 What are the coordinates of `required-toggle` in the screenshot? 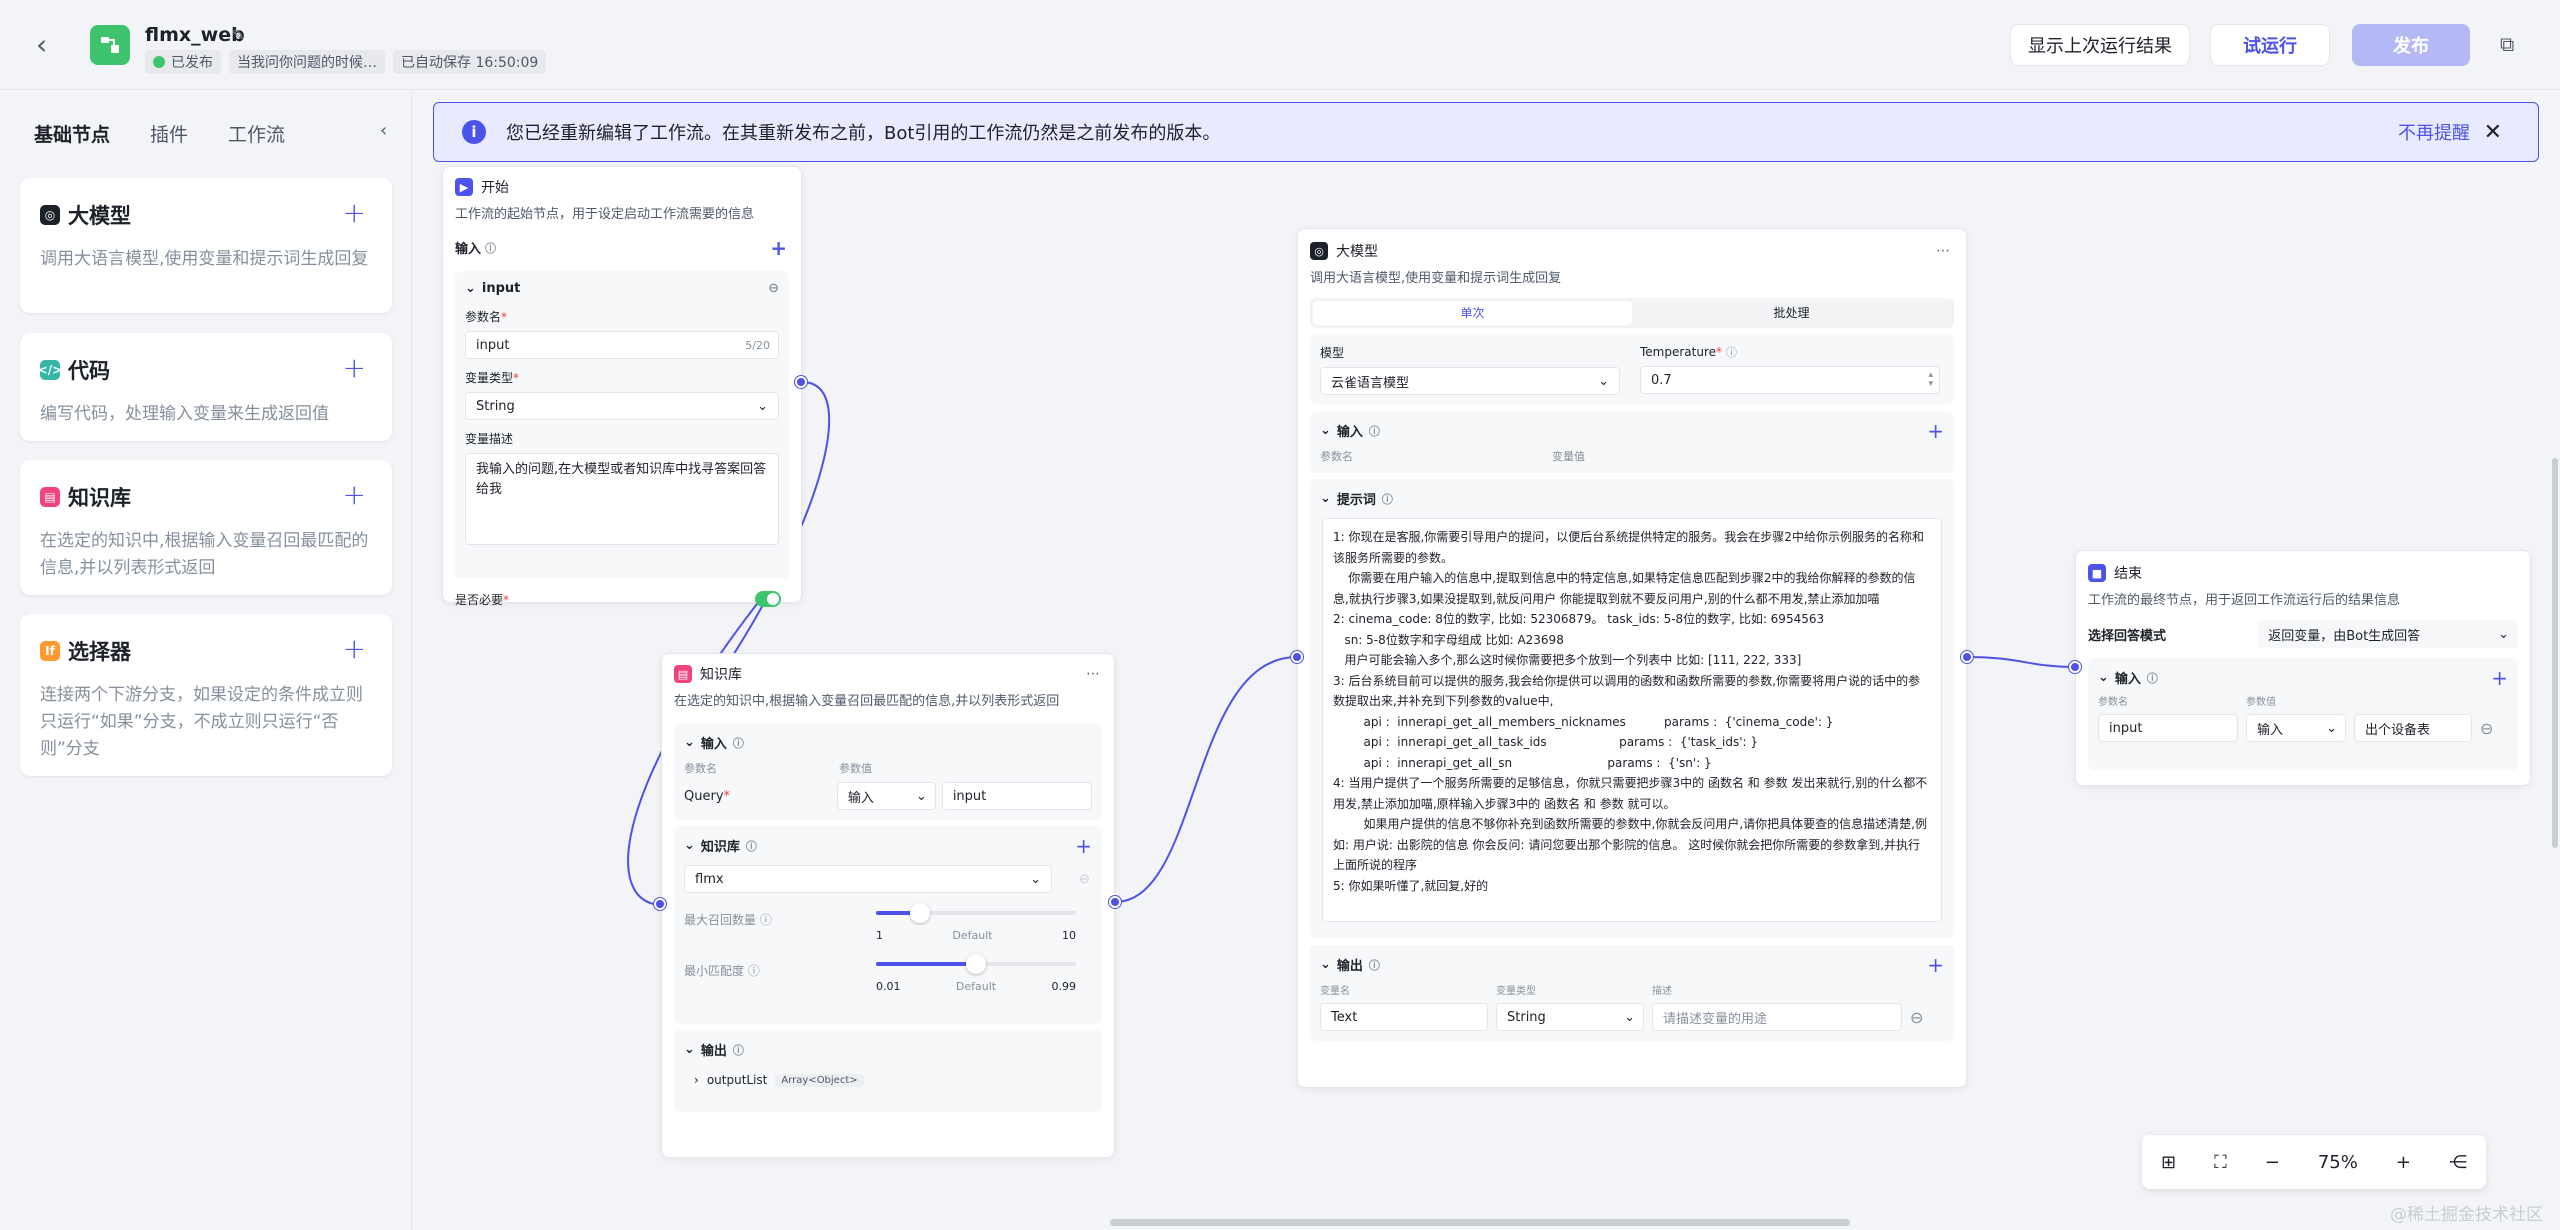 It's located at (768, 599).